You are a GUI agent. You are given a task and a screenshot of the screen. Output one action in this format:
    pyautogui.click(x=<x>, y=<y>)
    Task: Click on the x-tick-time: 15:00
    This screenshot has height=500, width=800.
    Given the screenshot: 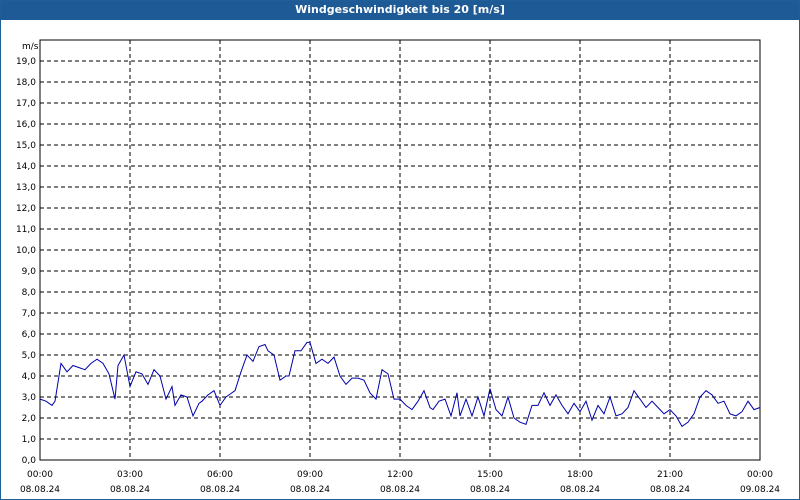 What is the action you would take?
    pyautogui.click(x=490, y=475)
    